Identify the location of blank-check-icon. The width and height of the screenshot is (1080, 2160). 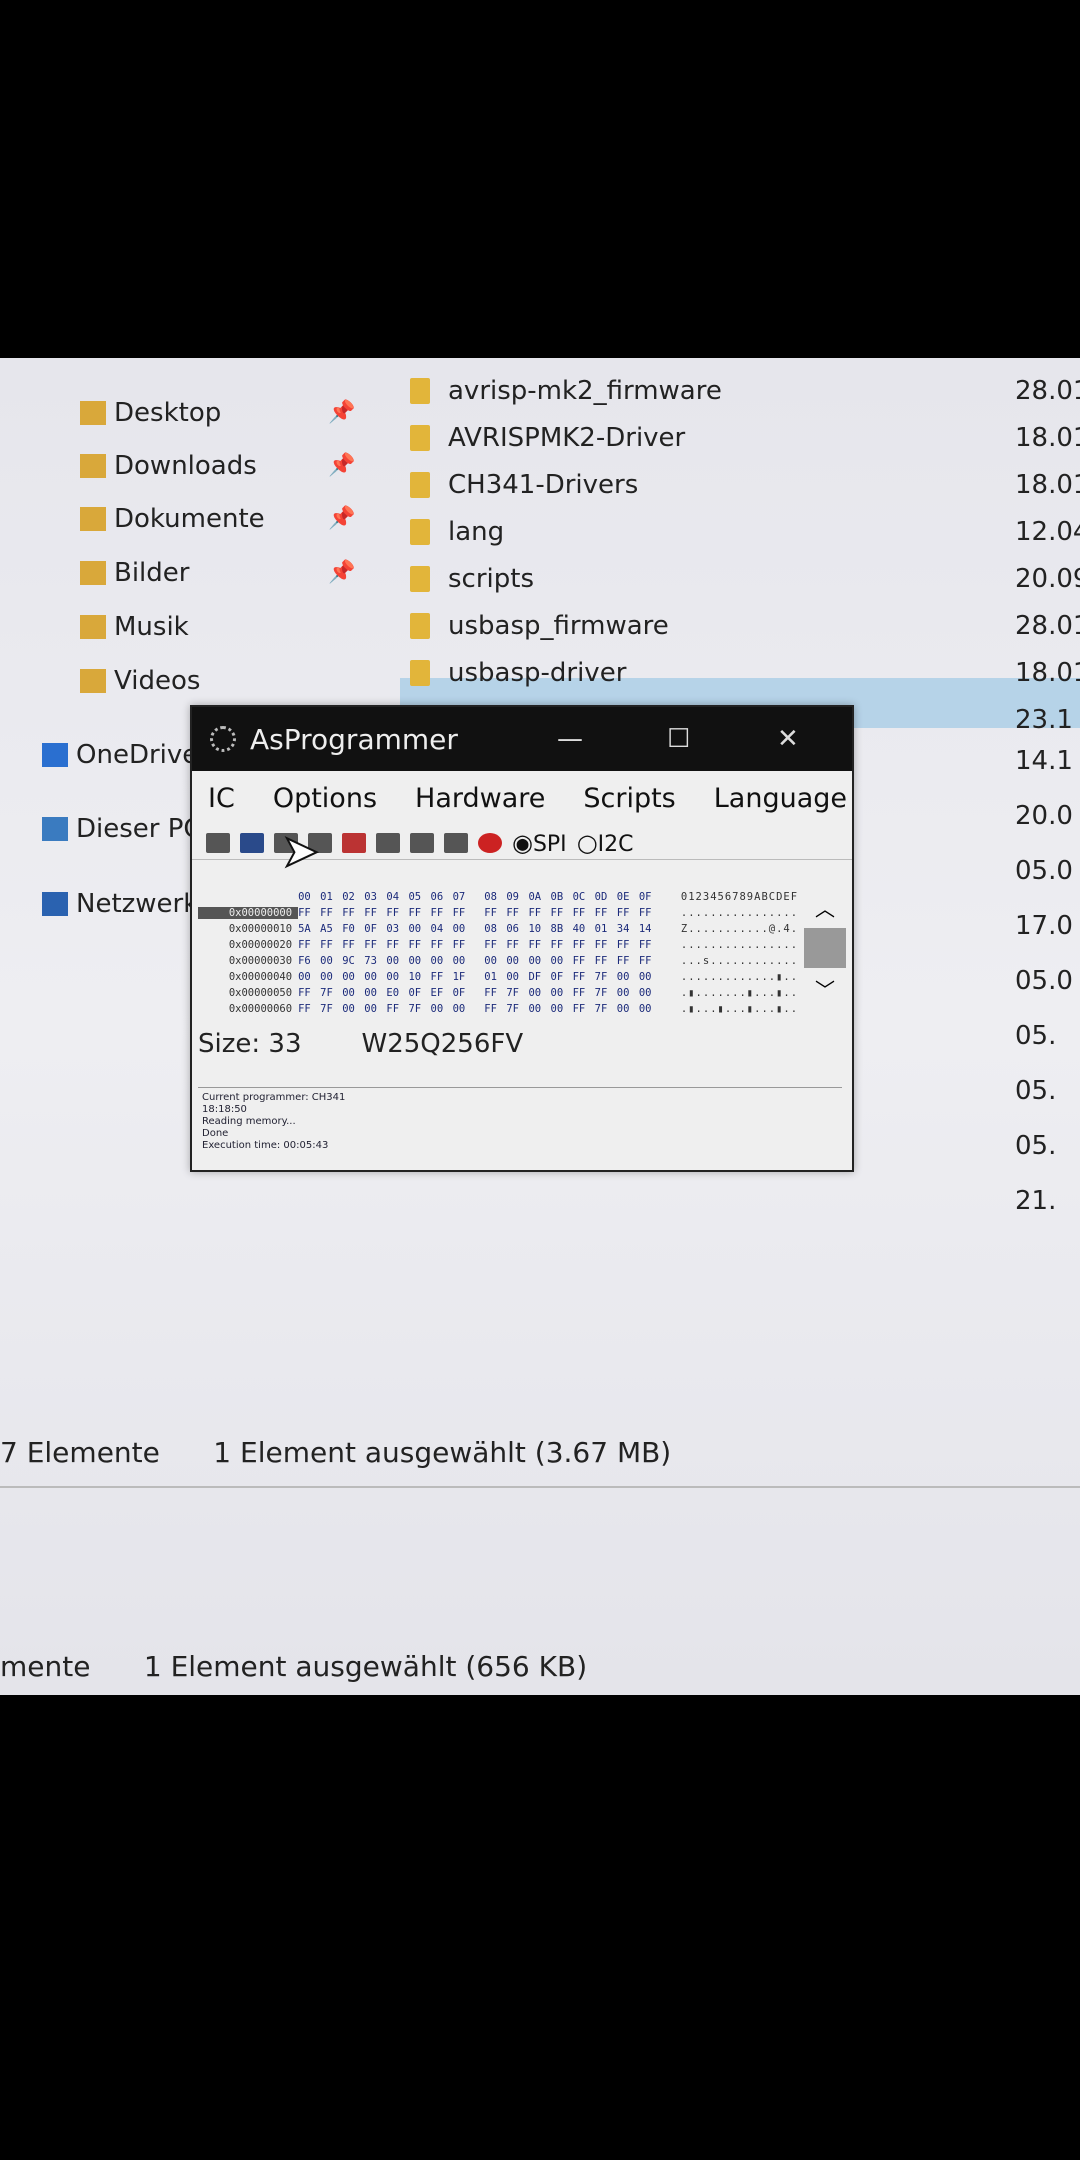
(422, 842).